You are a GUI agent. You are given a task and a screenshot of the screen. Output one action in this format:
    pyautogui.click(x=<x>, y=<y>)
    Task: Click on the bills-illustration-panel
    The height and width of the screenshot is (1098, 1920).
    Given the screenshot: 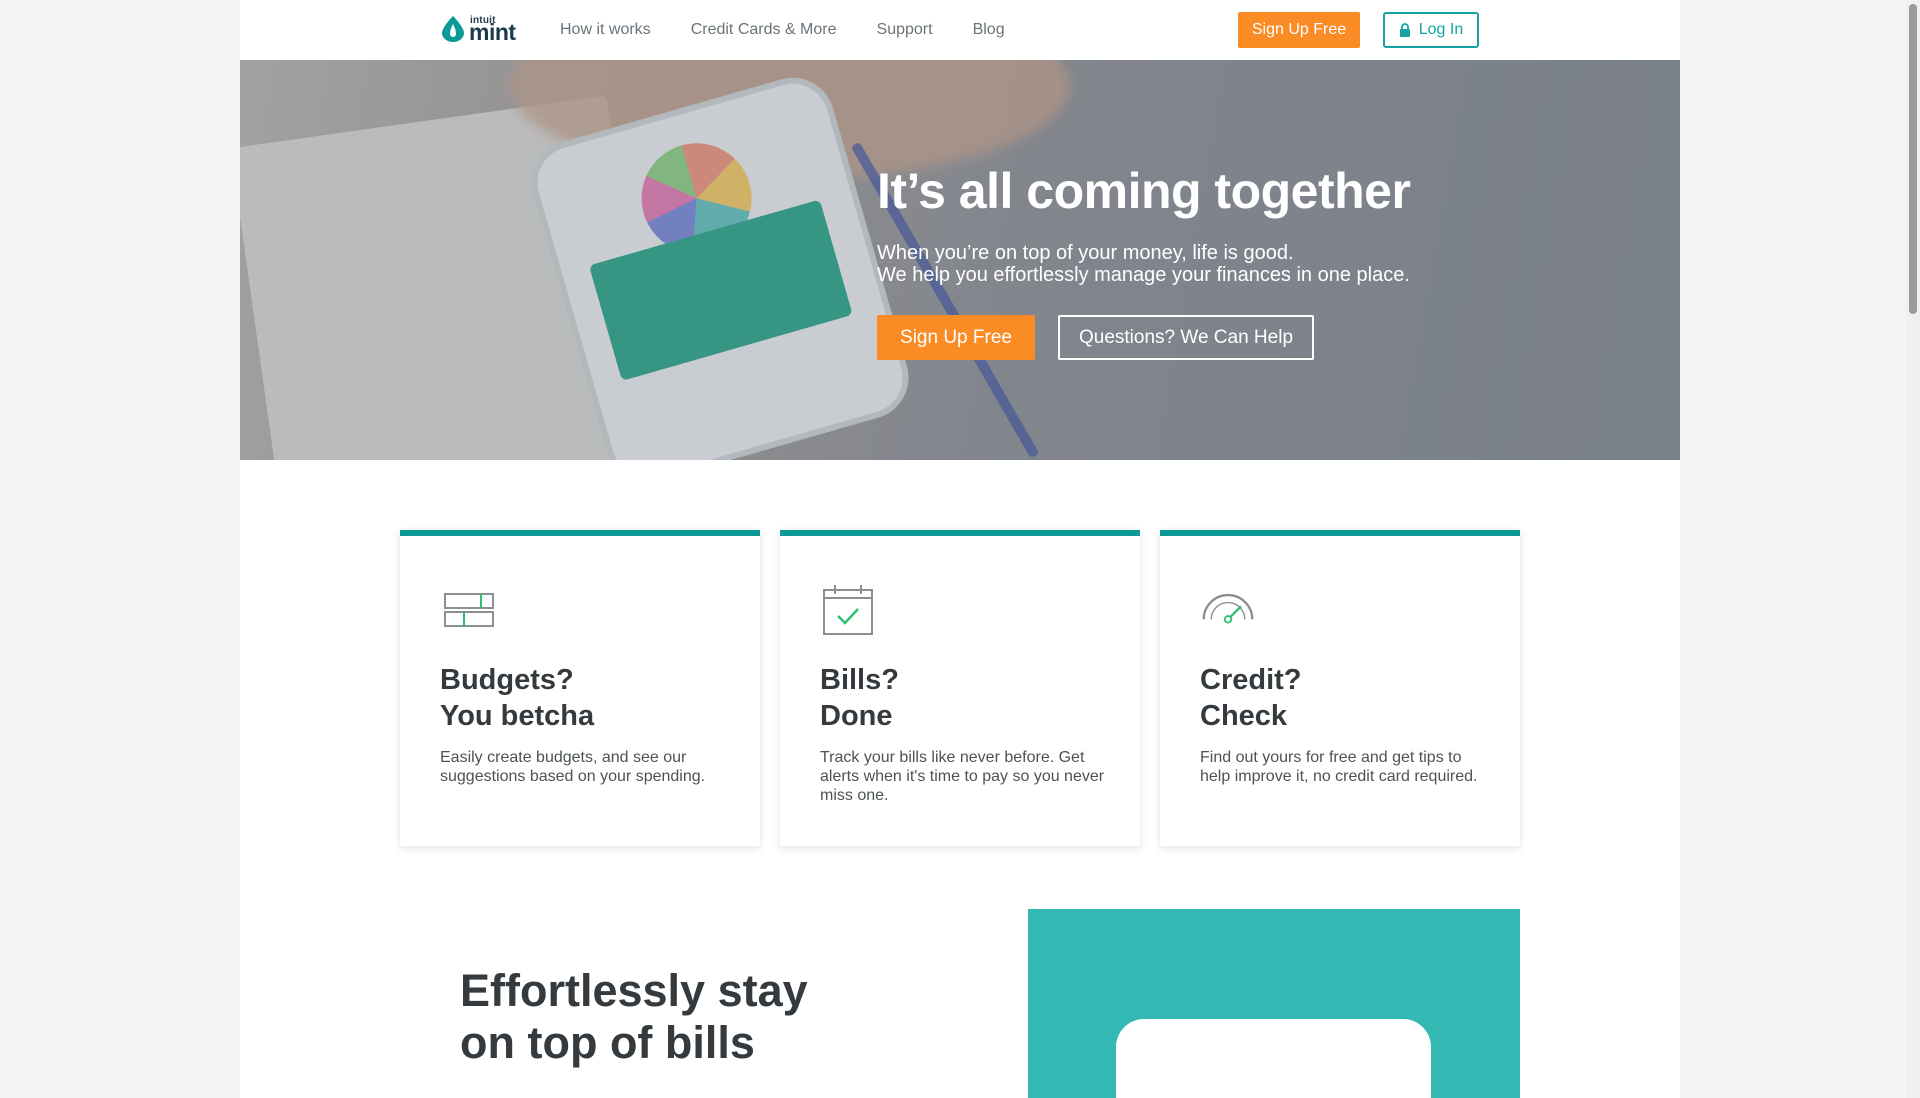 What is the action you would take?
    pyautogui.click(x=1274, y=1003)
    